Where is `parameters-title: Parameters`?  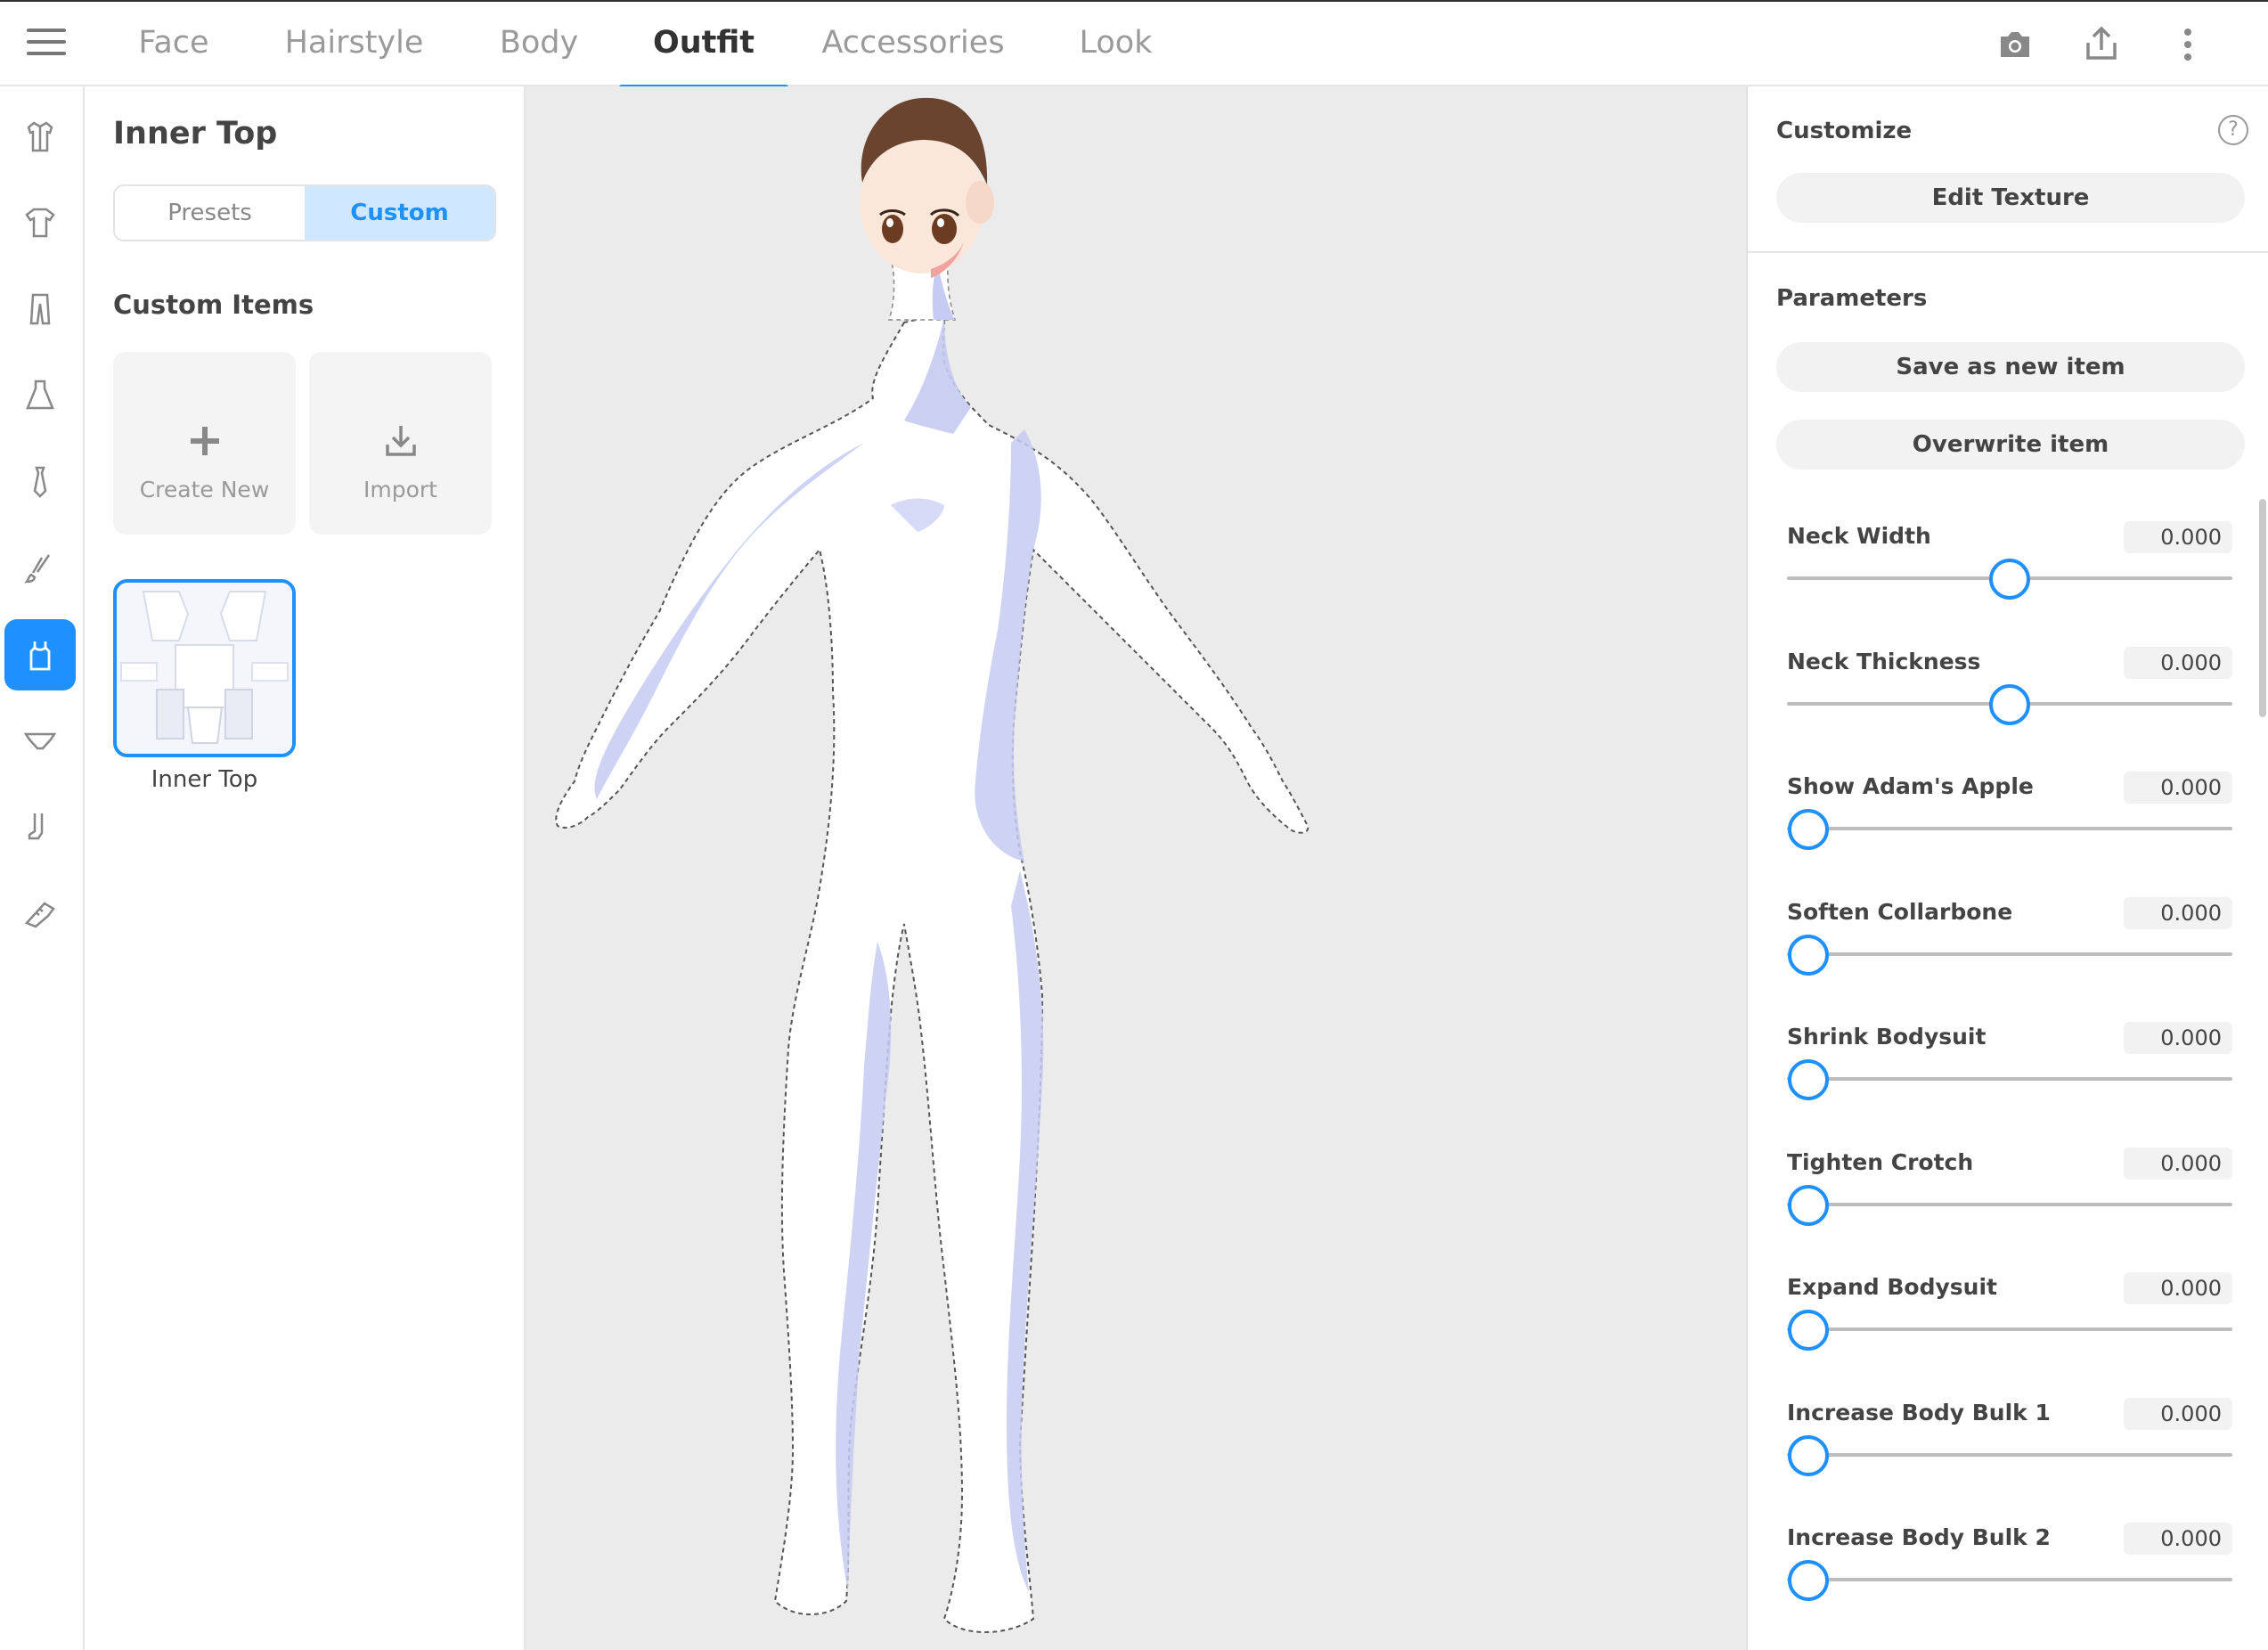
parameters-title: Parameters is located at coordinates (1852, 298).